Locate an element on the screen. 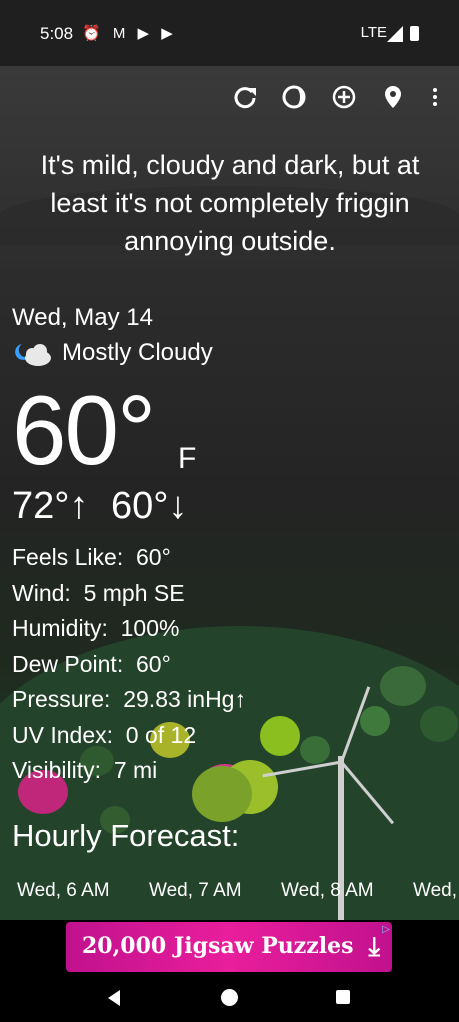 This screenshot has width=459, height=1022. detail-wind: Wind: 5 mph SE is located at coordinates (129, 594).